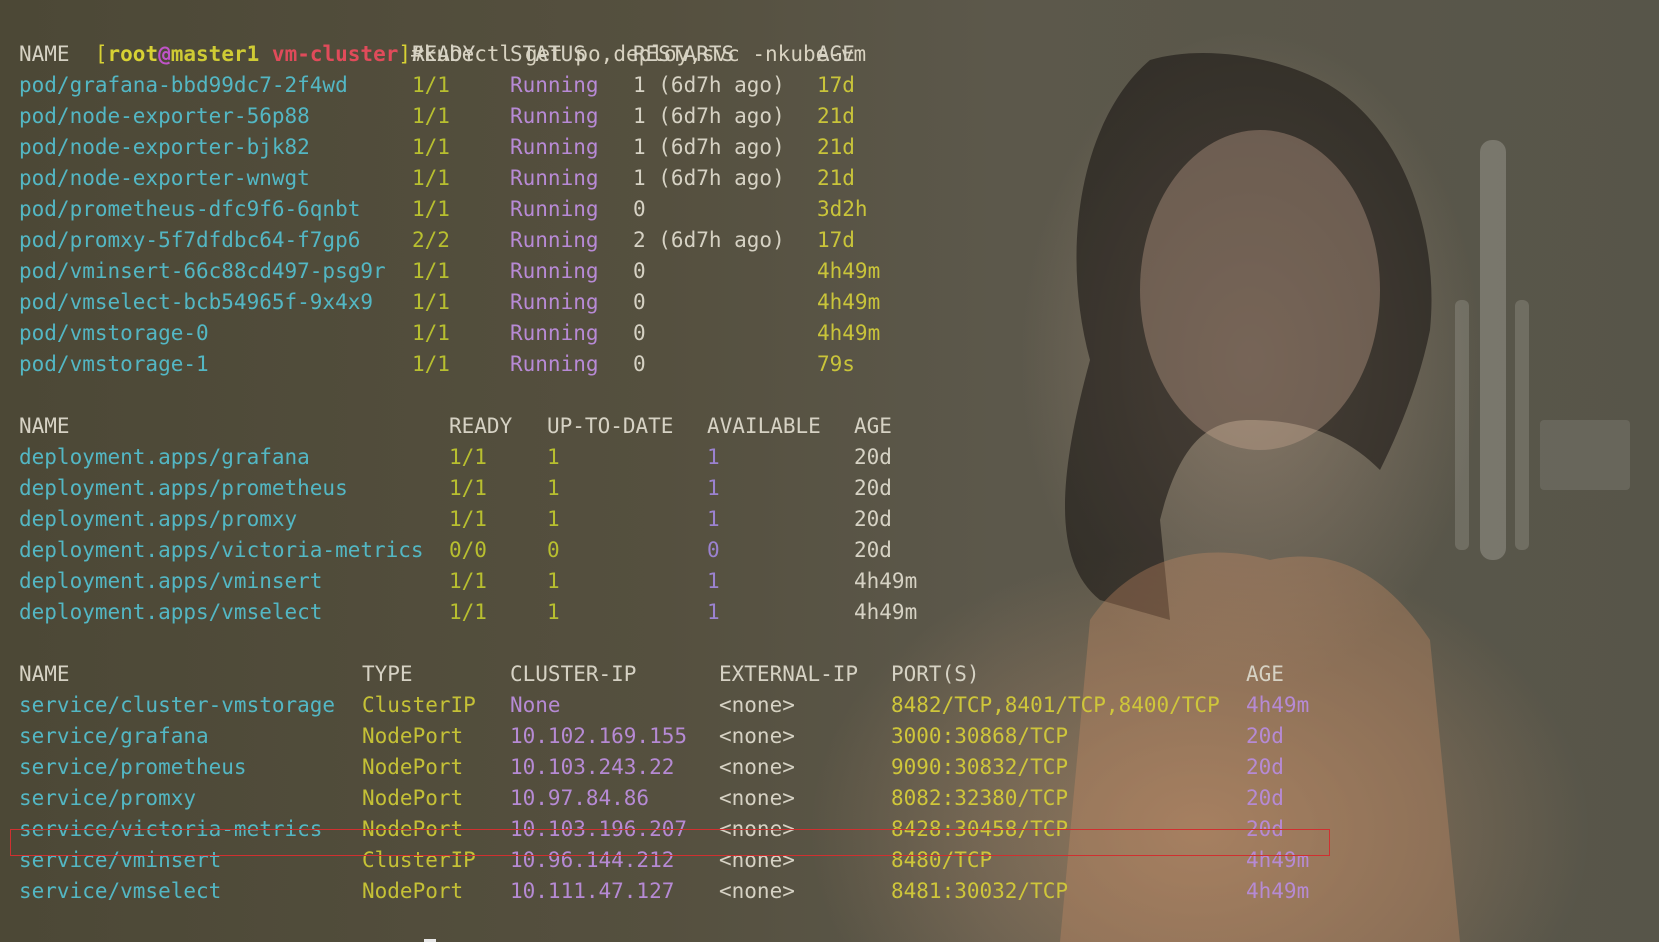 The height and width of the screenshot is (942, 1659). What do you see at coordinates (164, 457) in the screenshot?
I see `deployment-name: deployment.apps/grafana` at bounding box center [164, 457].